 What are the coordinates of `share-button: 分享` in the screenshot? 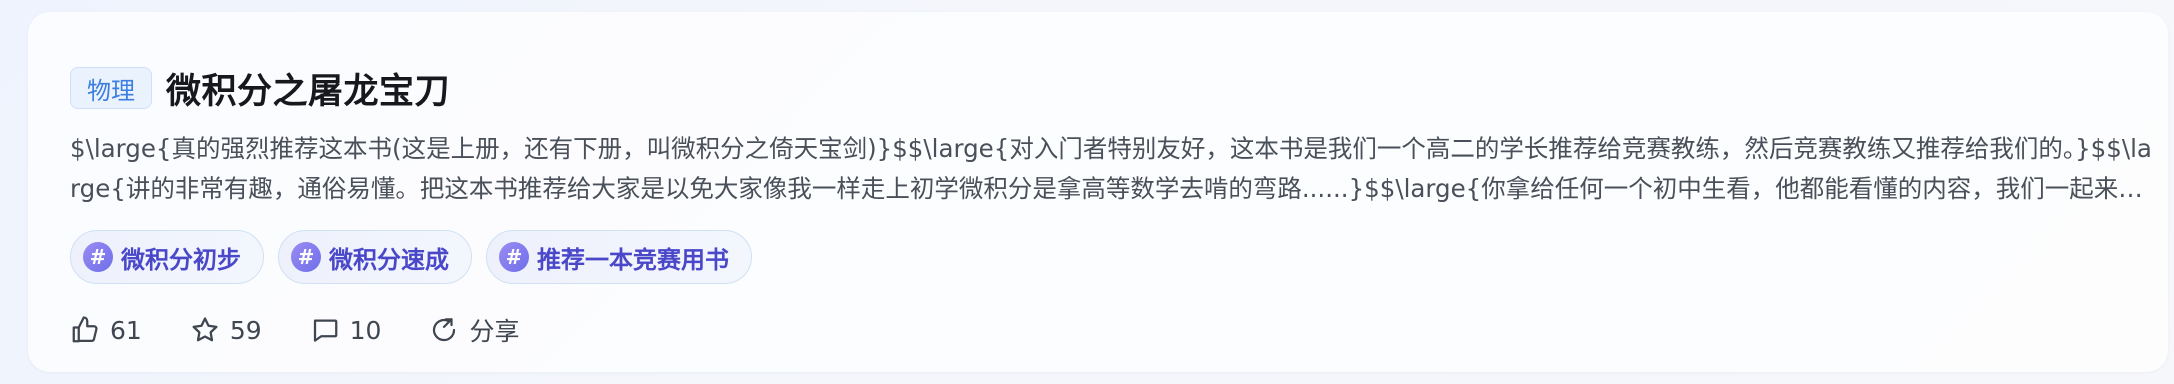 It's located at (474, 330).